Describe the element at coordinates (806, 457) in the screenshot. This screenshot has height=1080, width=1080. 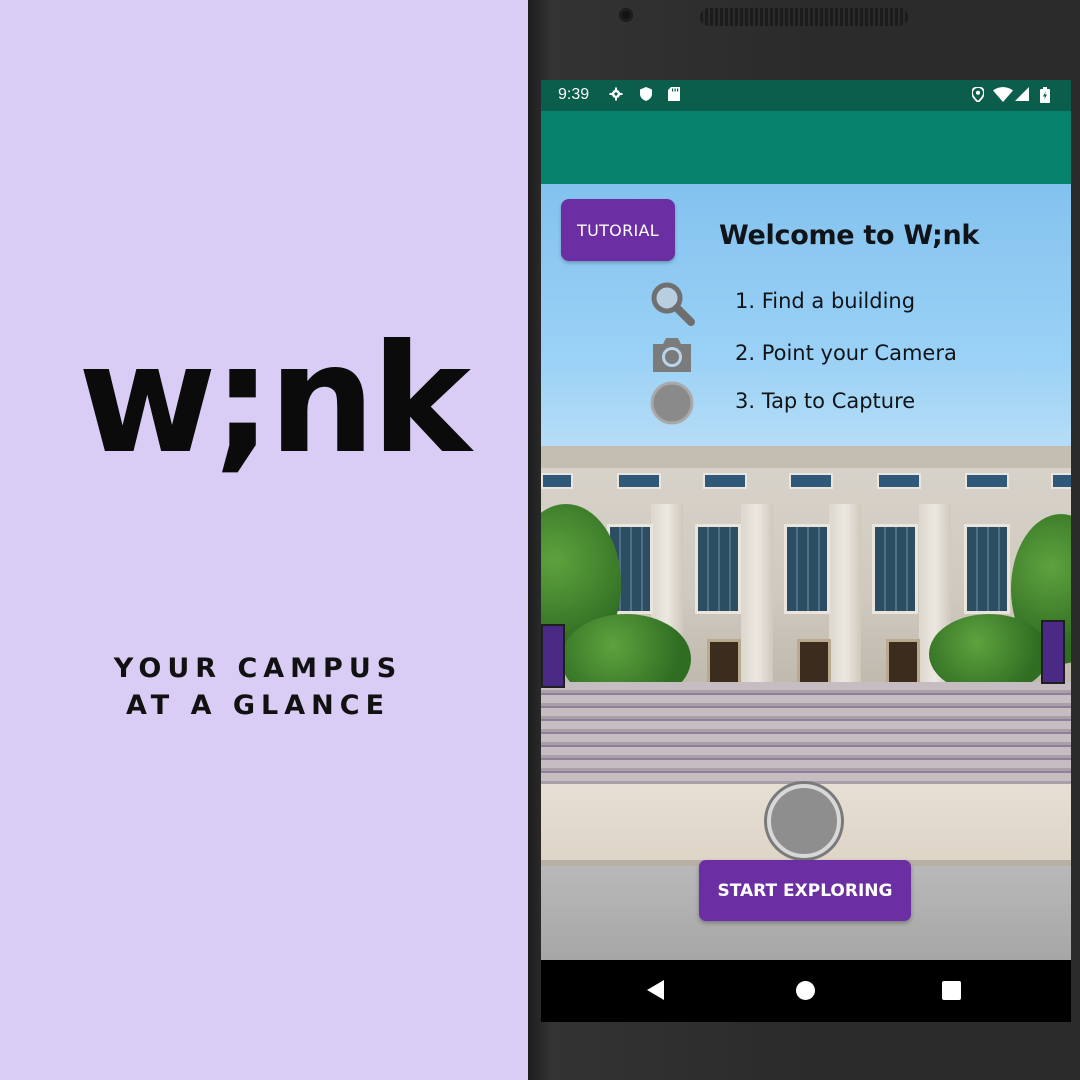
I see `building-cornice` at that location.